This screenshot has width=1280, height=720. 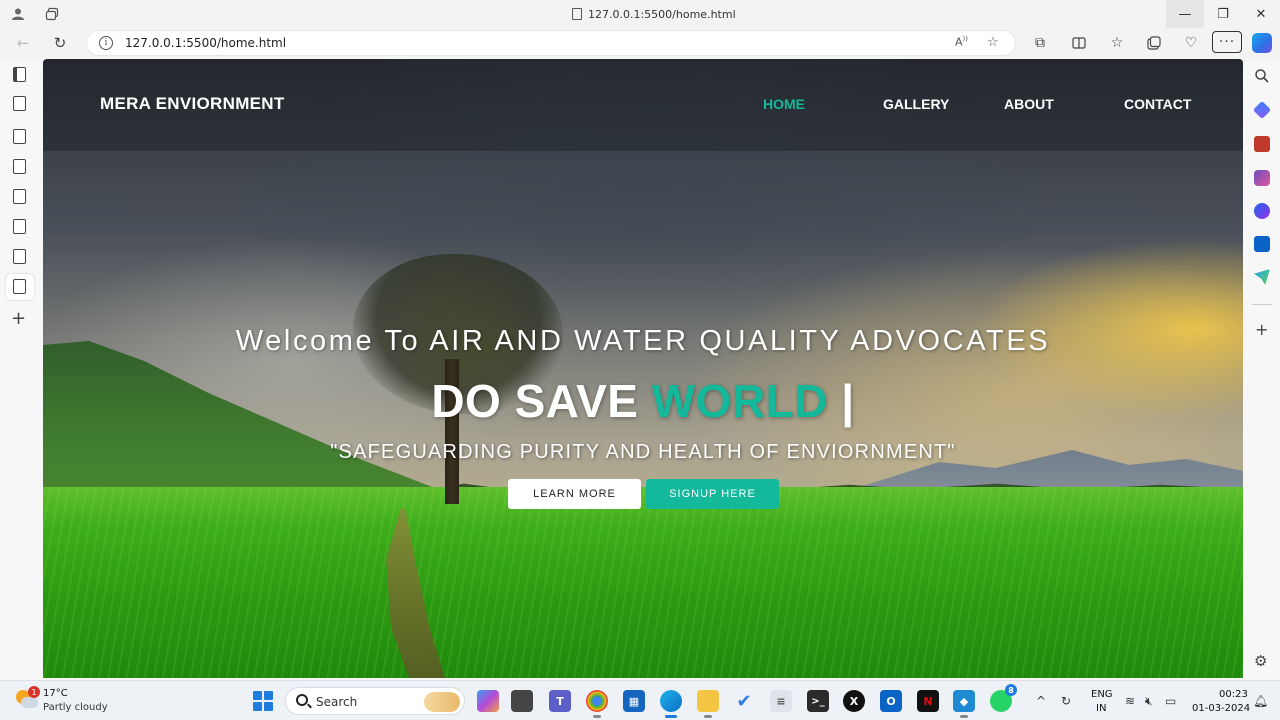 I want to click on maximize-button: ❐, so click(x=1223, y=14).